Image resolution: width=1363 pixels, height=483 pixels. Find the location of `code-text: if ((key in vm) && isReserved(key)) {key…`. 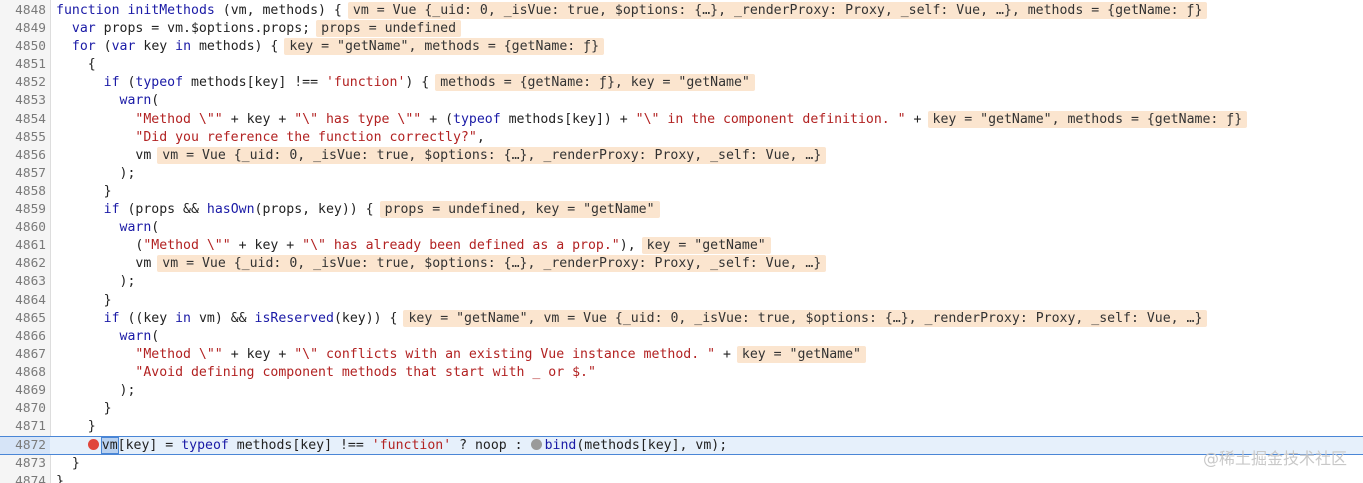

code-text: if ((key in vm) && isReserved(key)) {key… is located at coordinates (632, 318).